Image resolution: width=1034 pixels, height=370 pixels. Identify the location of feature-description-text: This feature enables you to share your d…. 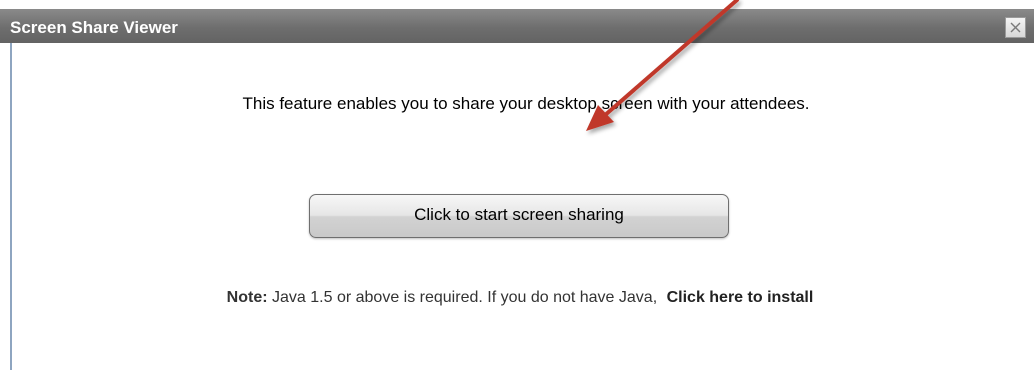
(526, 103).